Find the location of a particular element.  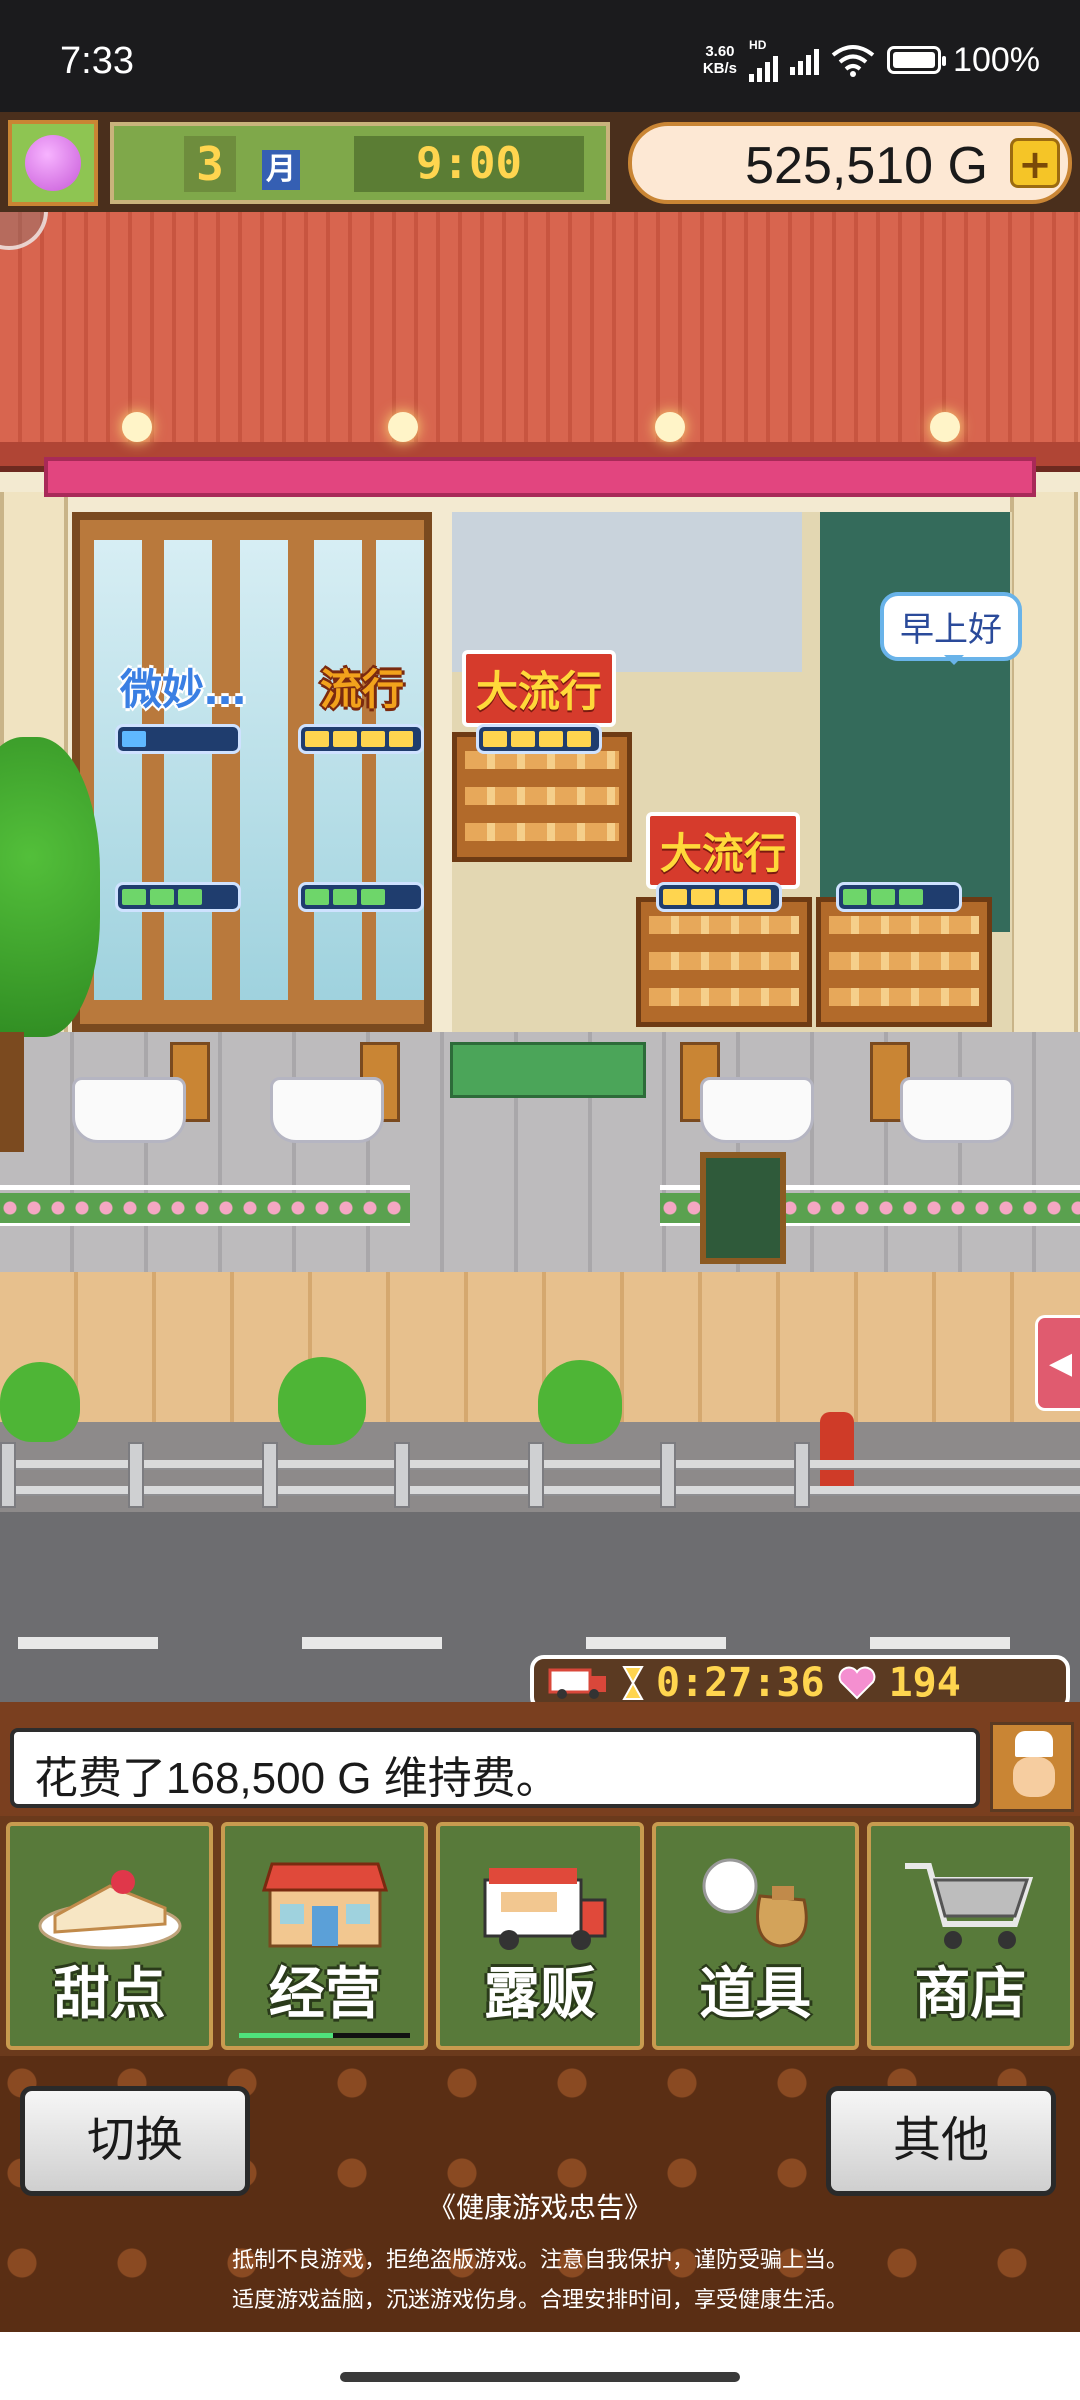

other-button: 其他 is located at coordinates (941, 2141).